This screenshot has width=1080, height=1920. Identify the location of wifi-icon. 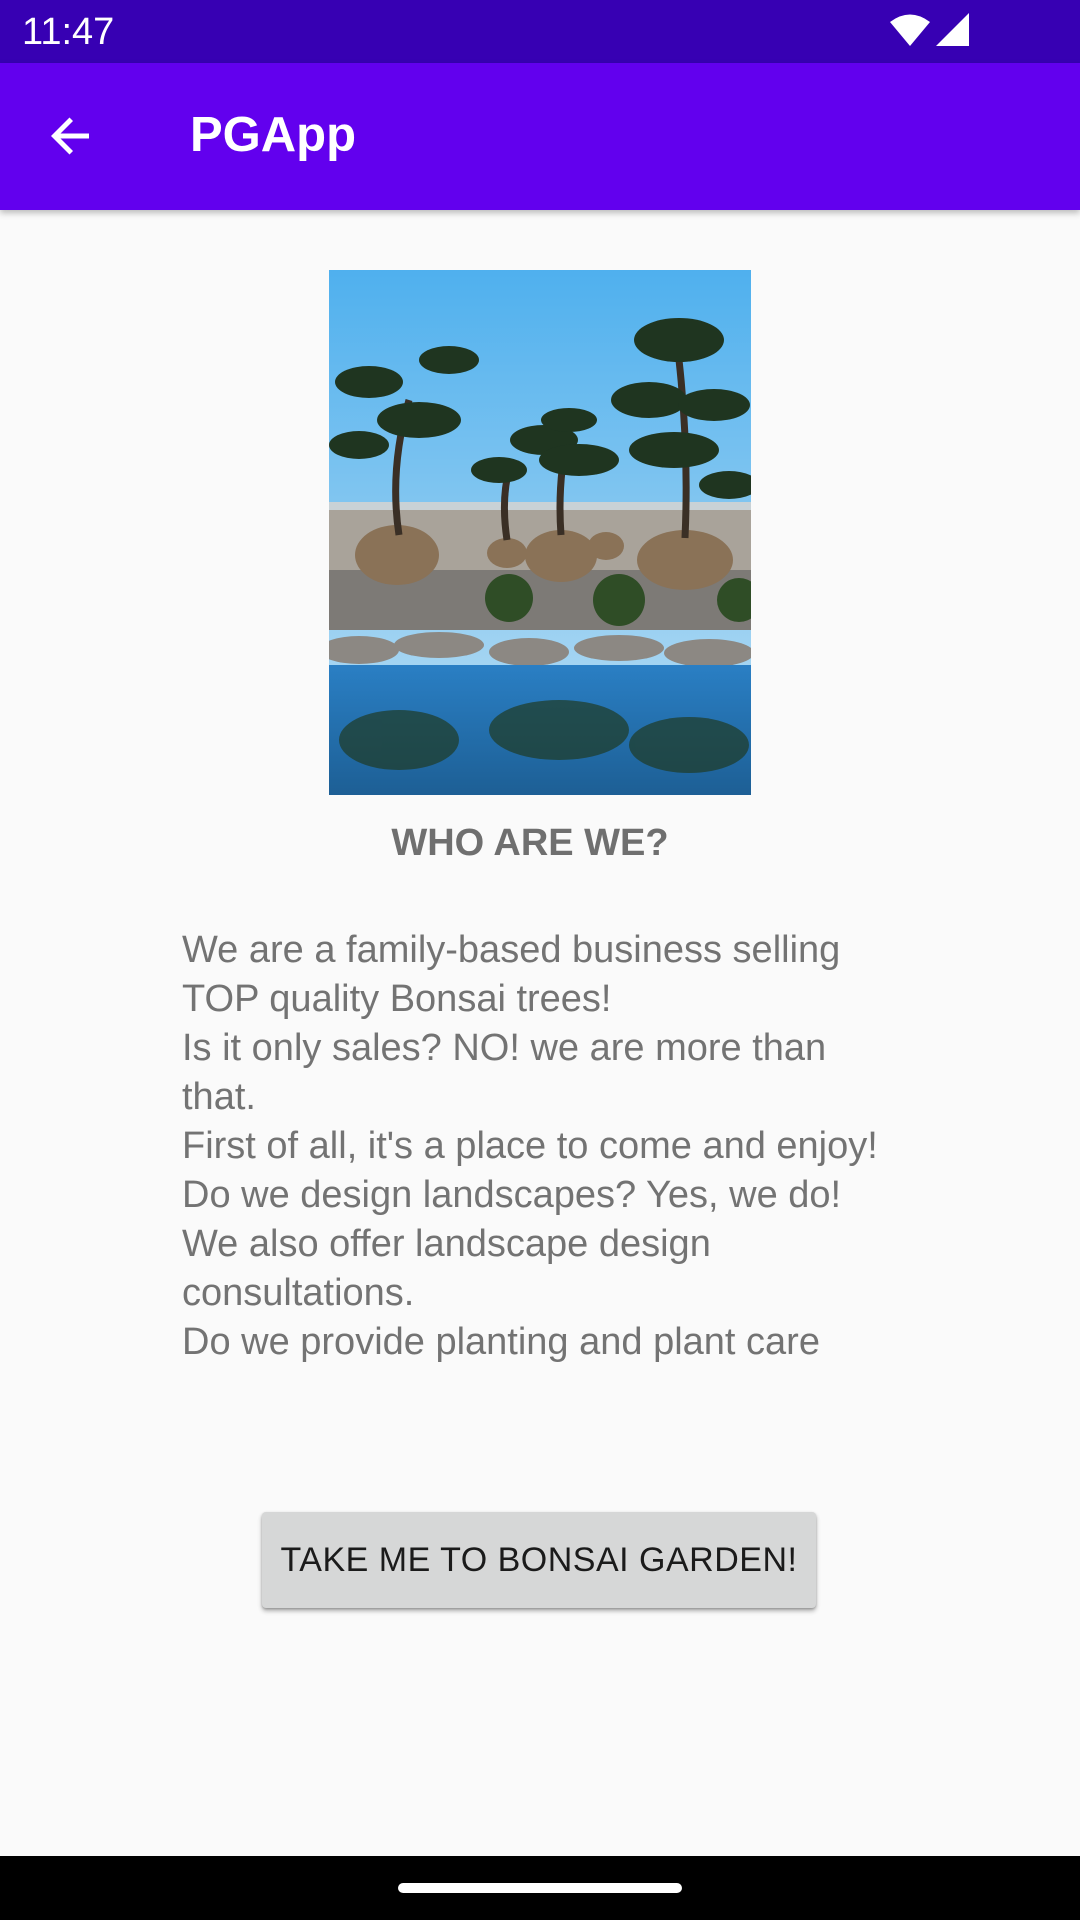
(910, 30).